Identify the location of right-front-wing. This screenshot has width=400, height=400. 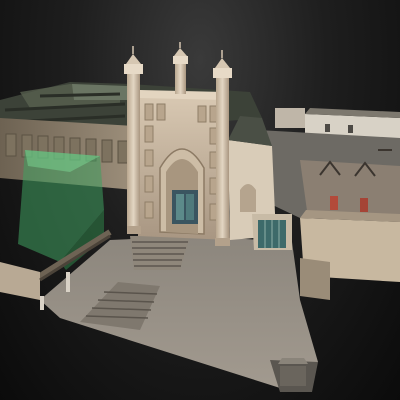
(350, 255).